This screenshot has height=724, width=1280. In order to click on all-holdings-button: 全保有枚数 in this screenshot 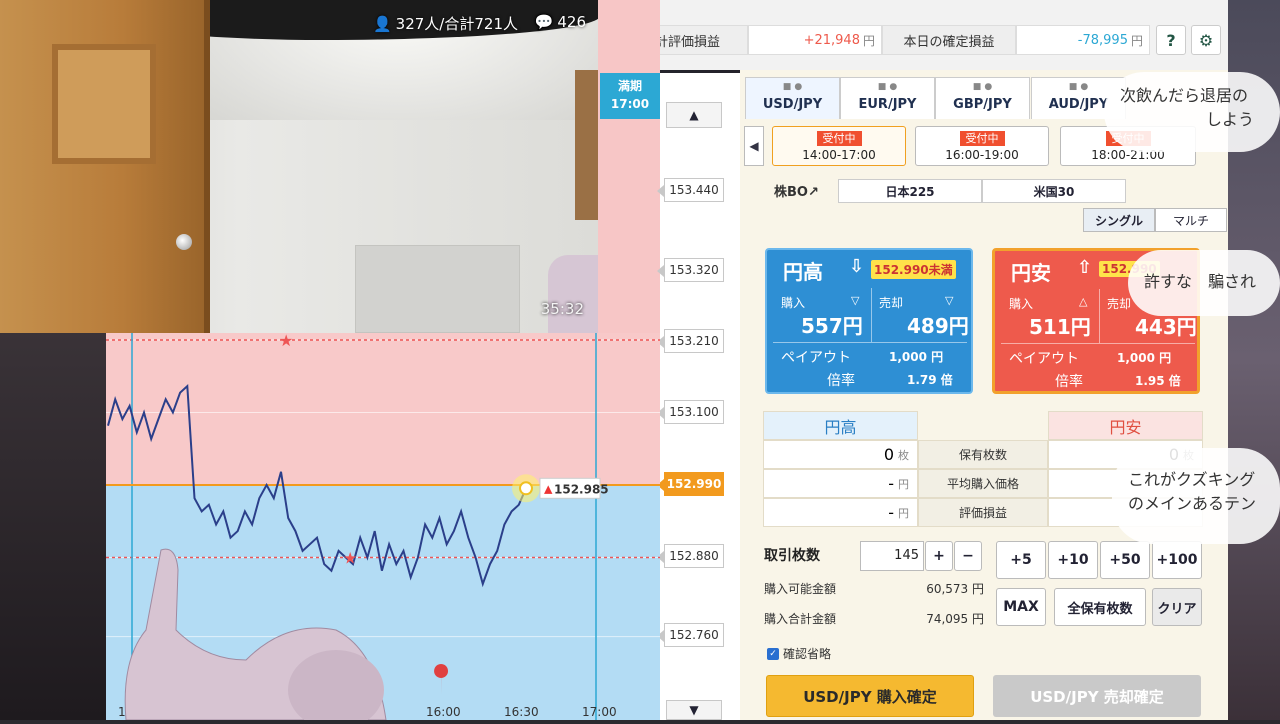, I will do `click(1100, 607)`.